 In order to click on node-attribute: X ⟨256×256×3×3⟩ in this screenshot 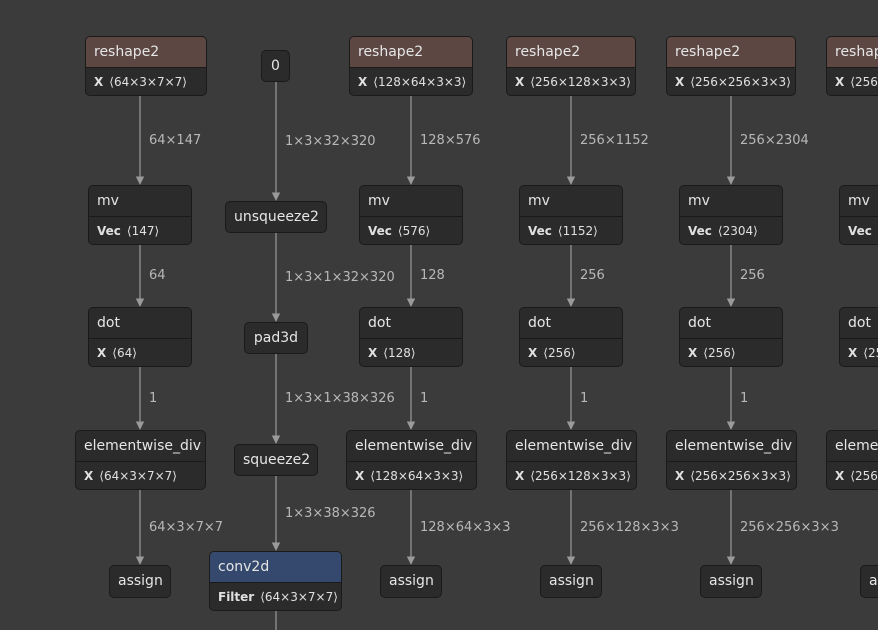, I will do `click(731, 81)`.